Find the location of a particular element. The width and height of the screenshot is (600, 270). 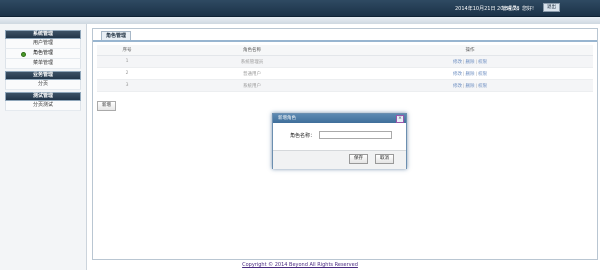

sidebar-group-business: 业务管理 is located at coordinates (43, 75).